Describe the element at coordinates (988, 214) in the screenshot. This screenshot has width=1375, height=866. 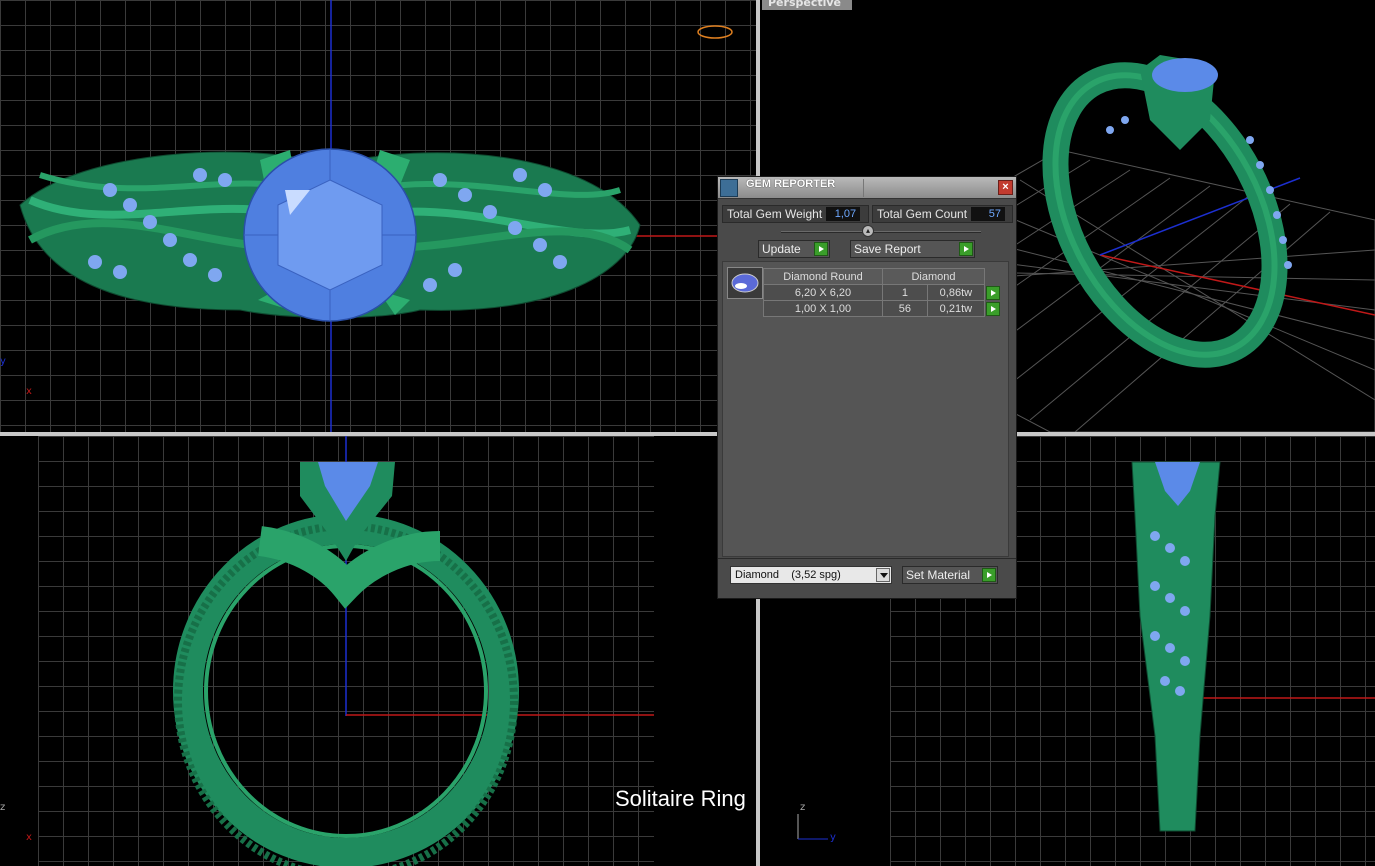
I see `total-gem-count-value: 57` at that location.